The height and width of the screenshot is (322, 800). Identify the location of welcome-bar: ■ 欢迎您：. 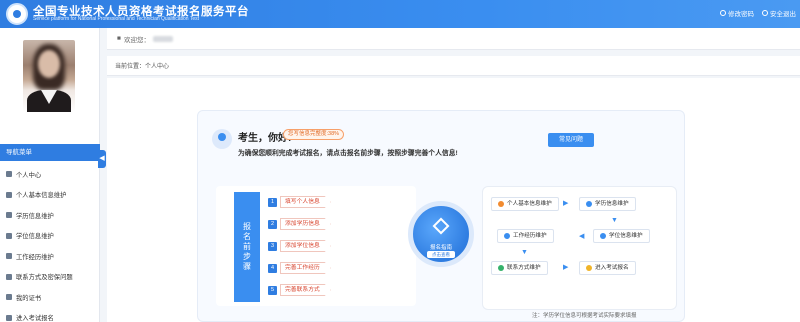
(453, 39).